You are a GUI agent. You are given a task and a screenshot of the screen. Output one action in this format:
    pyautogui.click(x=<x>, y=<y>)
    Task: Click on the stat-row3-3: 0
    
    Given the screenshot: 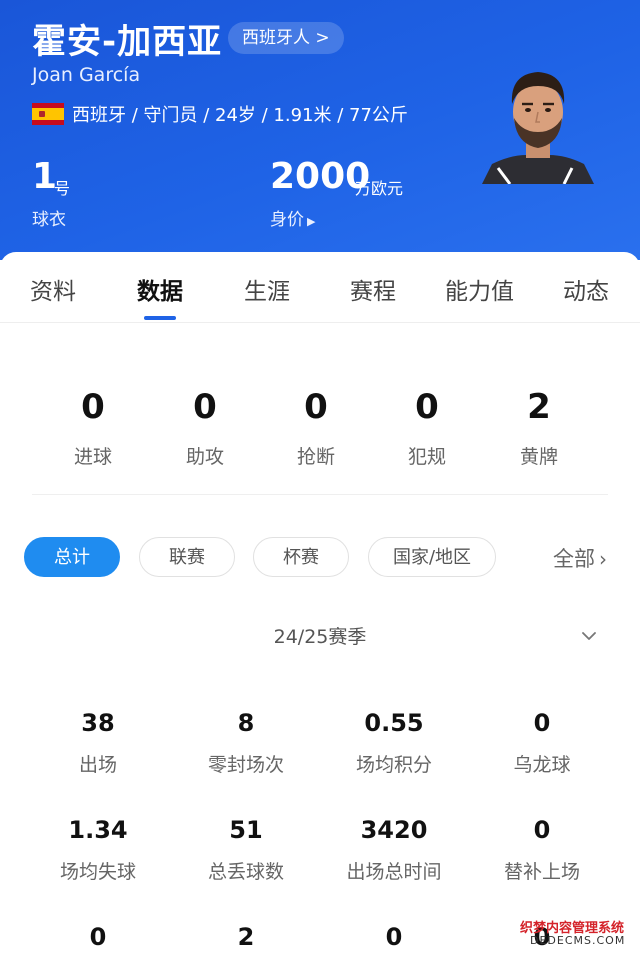 What is the action you would take?
    pyautogui.click(x=394, y=937)
    